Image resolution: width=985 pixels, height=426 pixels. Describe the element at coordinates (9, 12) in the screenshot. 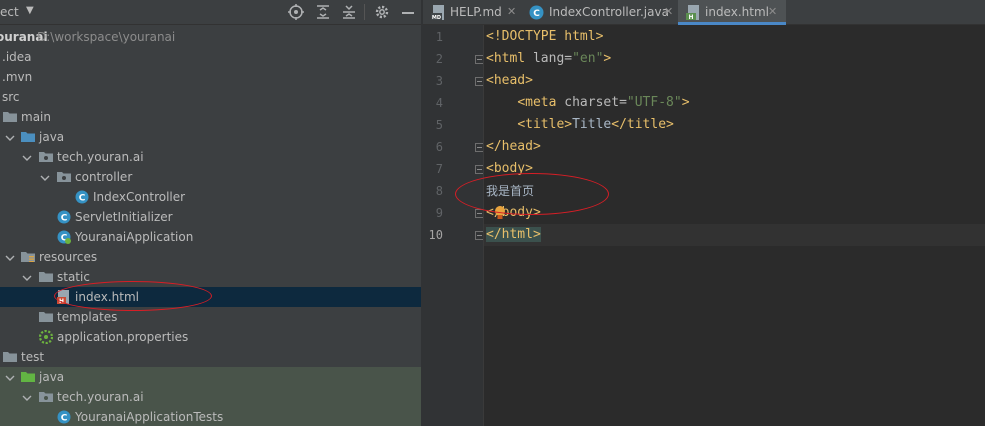

I see `project-panel-title: ect` at that location.